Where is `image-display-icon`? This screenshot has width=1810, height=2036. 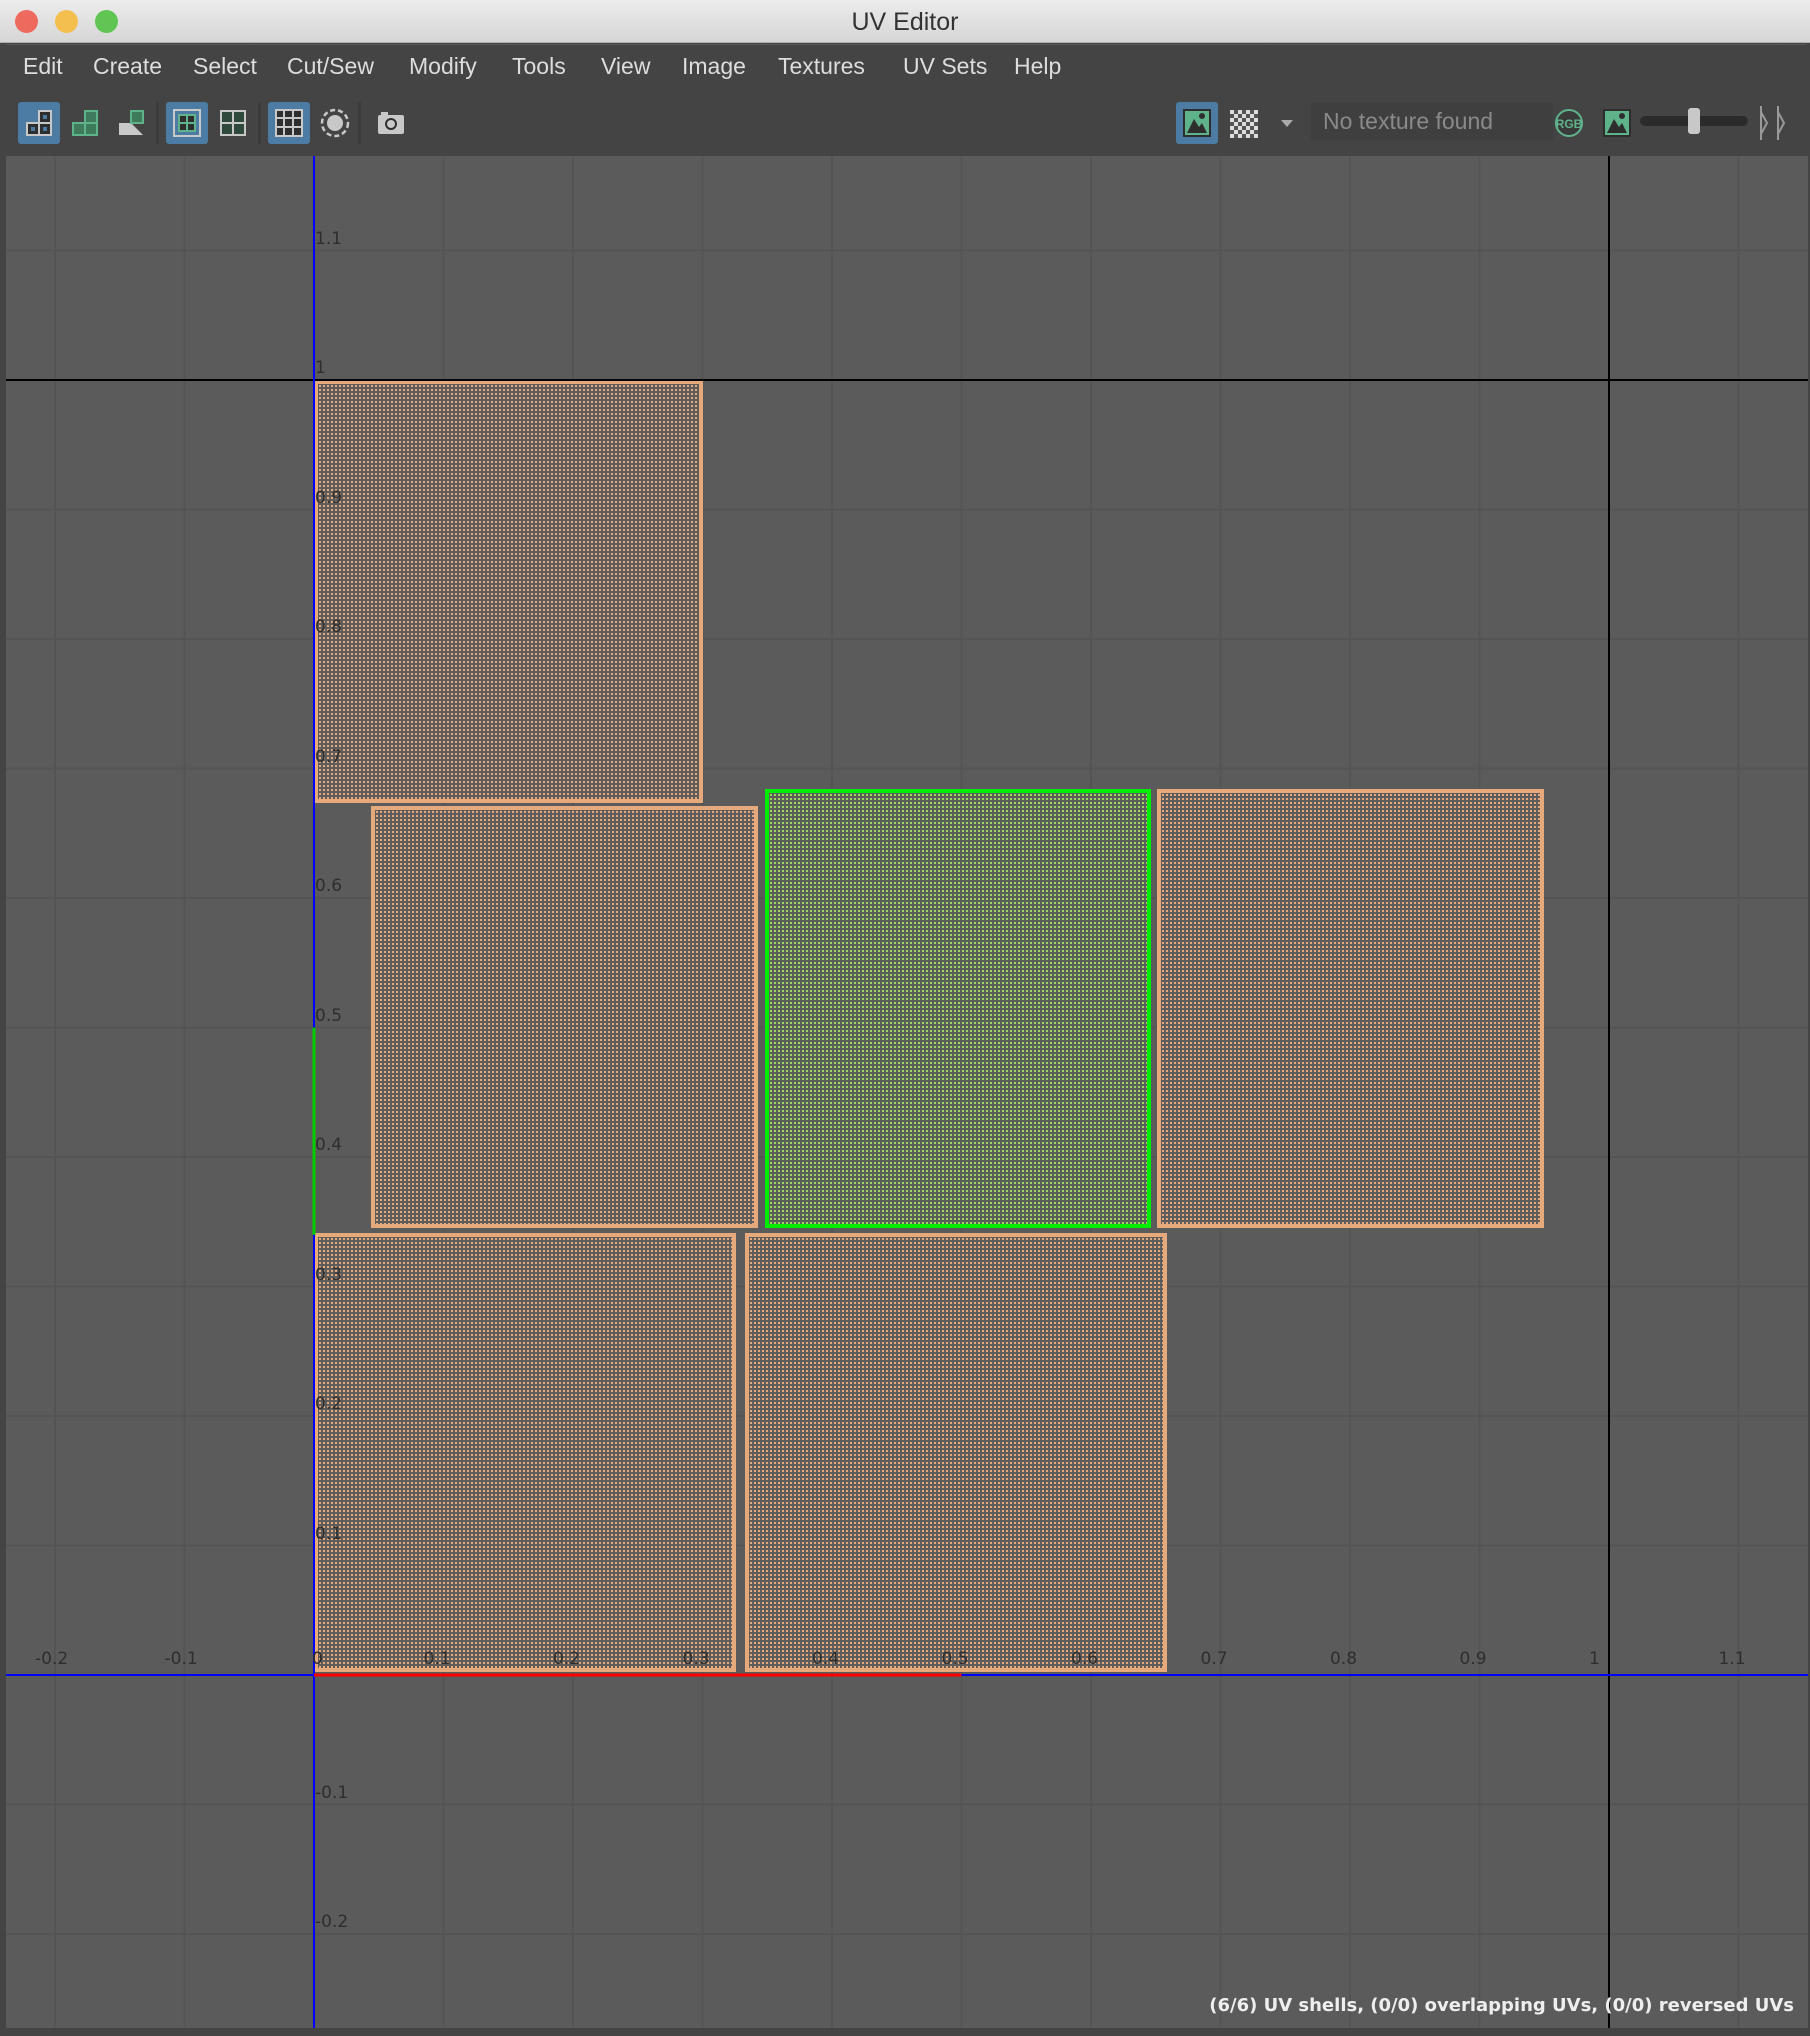
image-display-icon is located at coordinates (1197, 123).